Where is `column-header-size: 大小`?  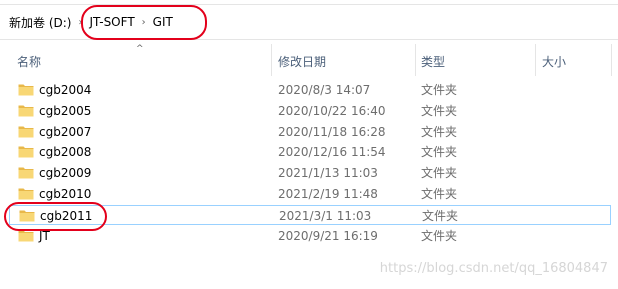 column-header-size: 大小 is located at coordinates (554, 62).